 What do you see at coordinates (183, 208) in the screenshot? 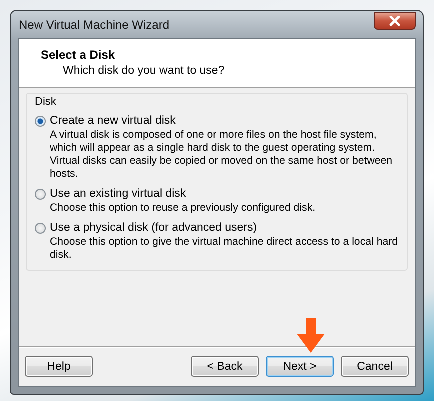
I see `option-description: Choose this option to reuse a previously configured disk.` at bounding box center [183, 208].